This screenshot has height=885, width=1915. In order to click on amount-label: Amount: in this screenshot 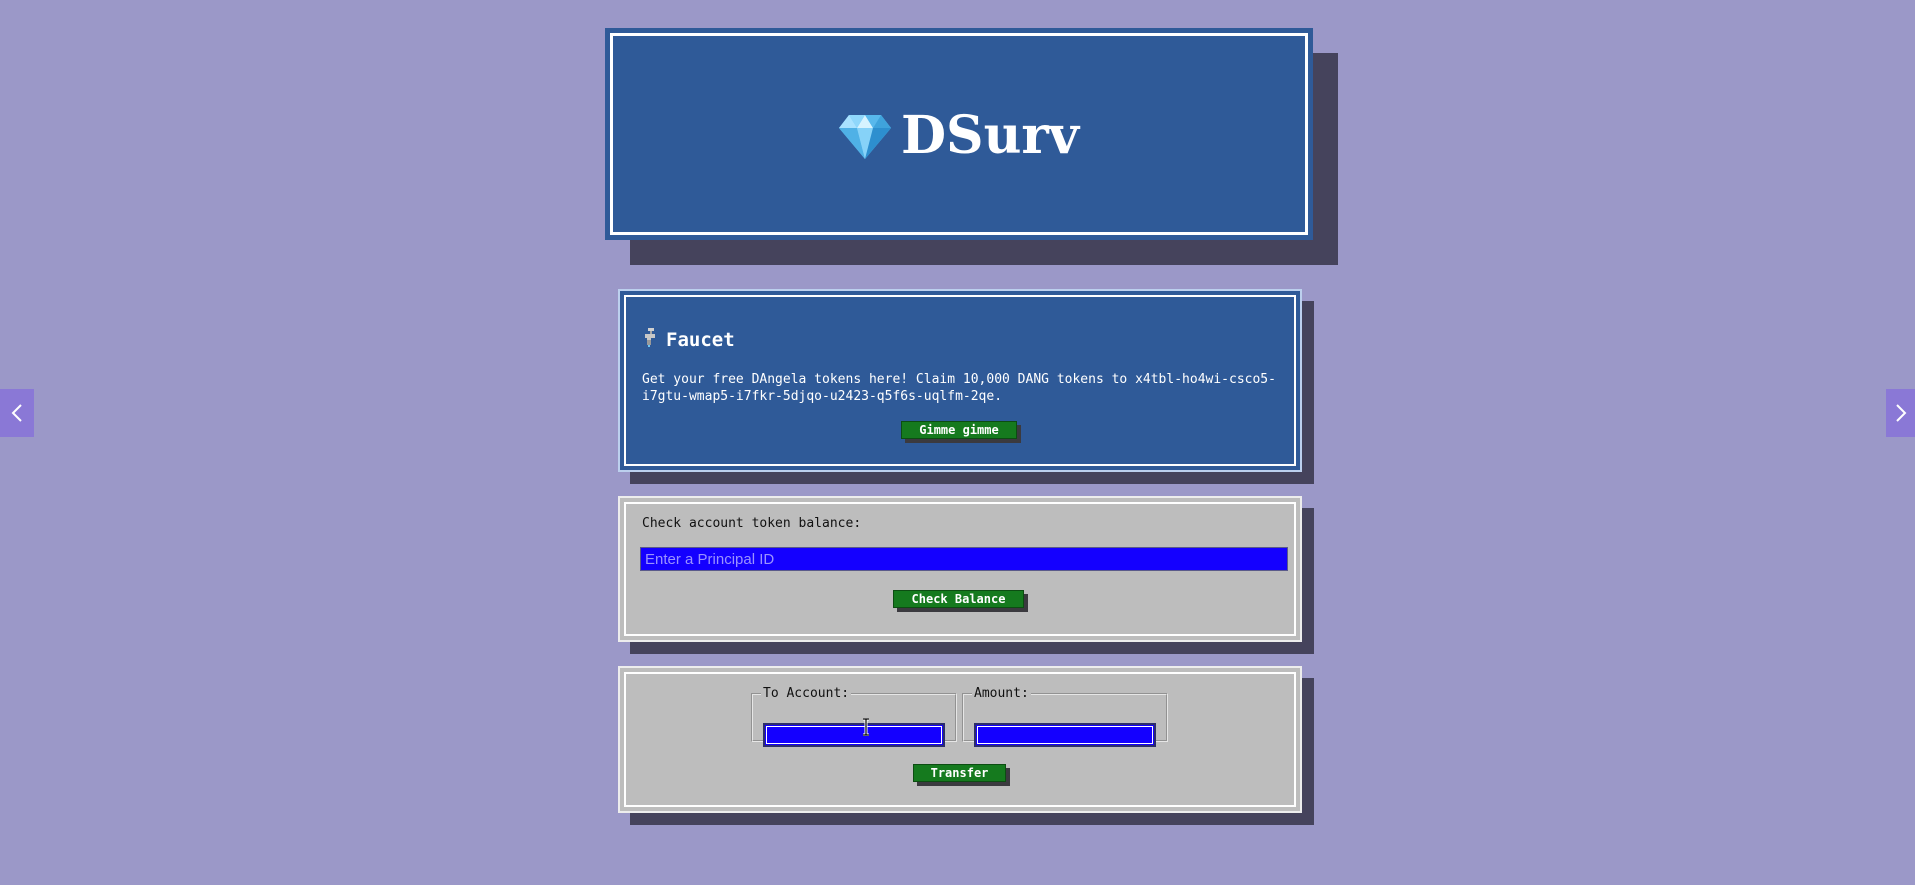, I will do `click(1001, 693)`.